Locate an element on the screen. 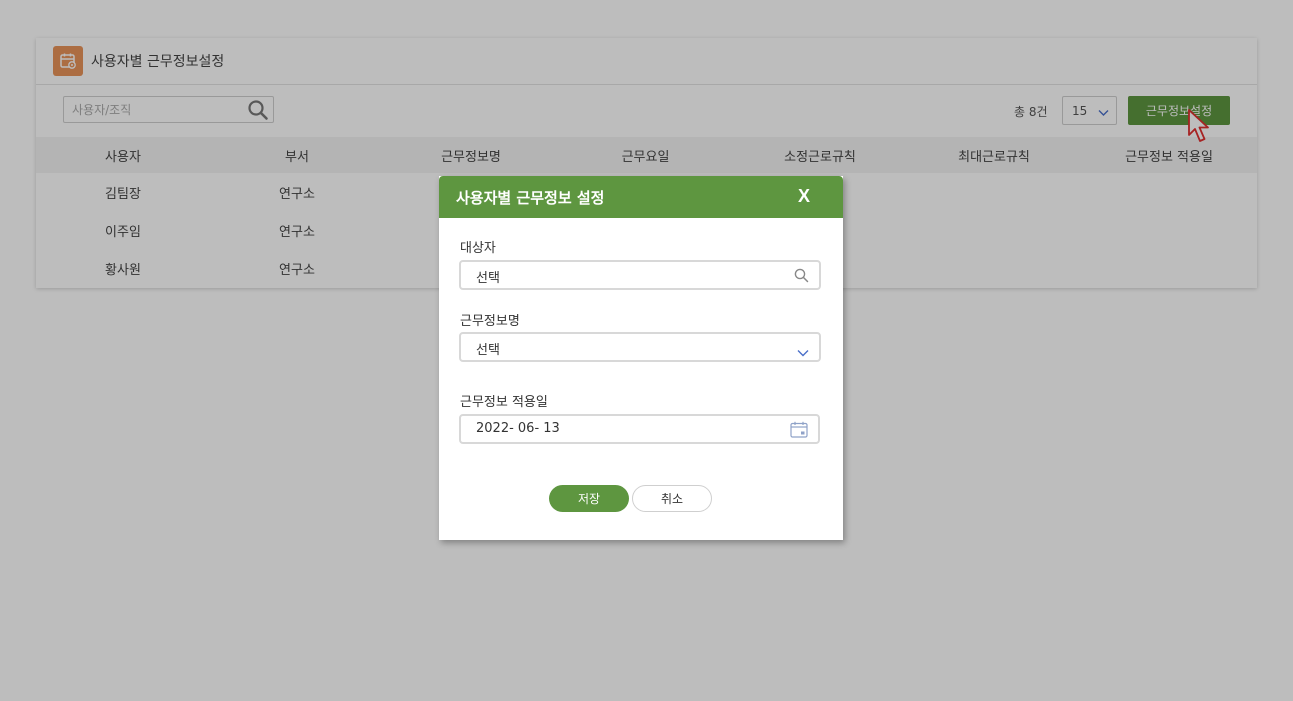 Image resolution: width=1293 pixels, height=701 pixels. calendar-icon is located at coordinates (799, 431).